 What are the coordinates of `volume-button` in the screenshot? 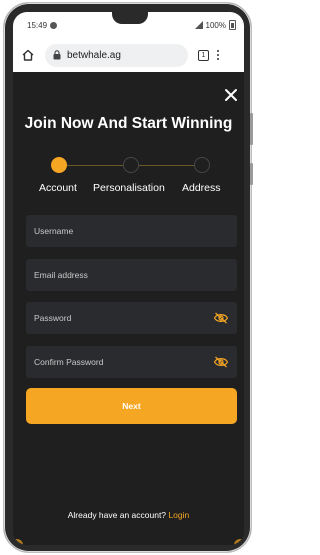 It's located at (251, 129).